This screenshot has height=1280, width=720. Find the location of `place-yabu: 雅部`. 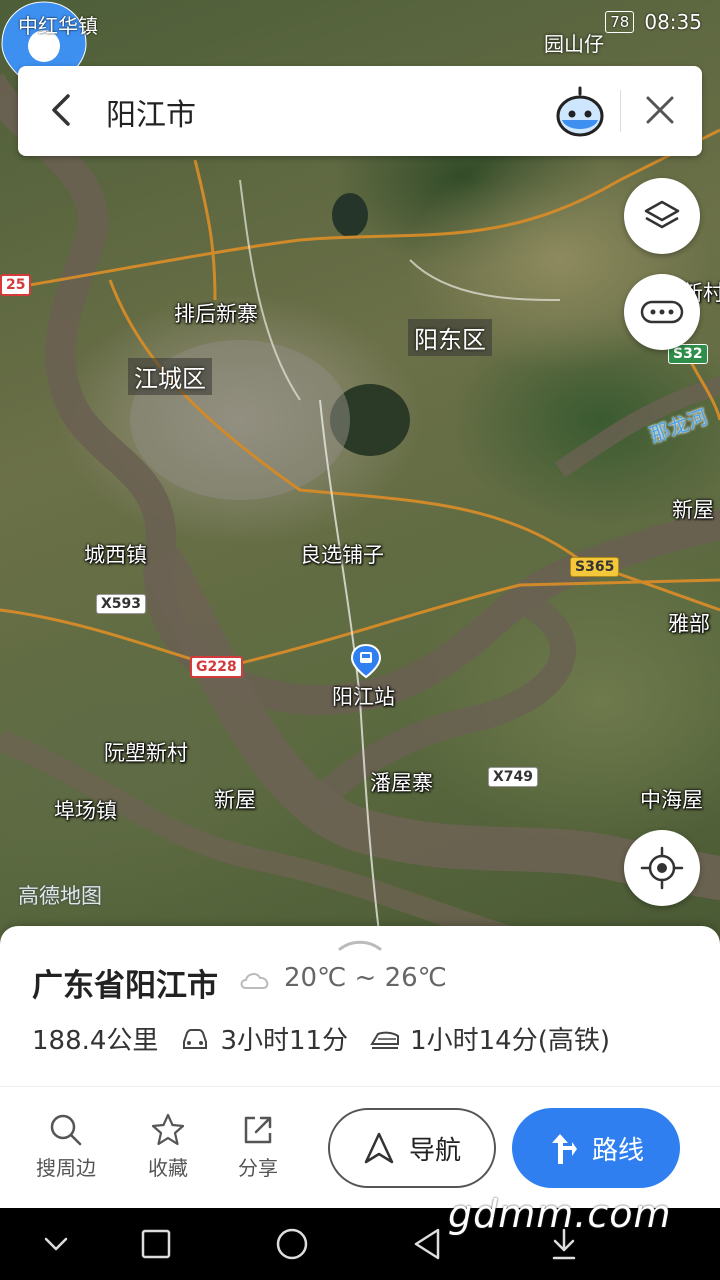

place-yabu: 雅部 is located at coordinates (689, 623).